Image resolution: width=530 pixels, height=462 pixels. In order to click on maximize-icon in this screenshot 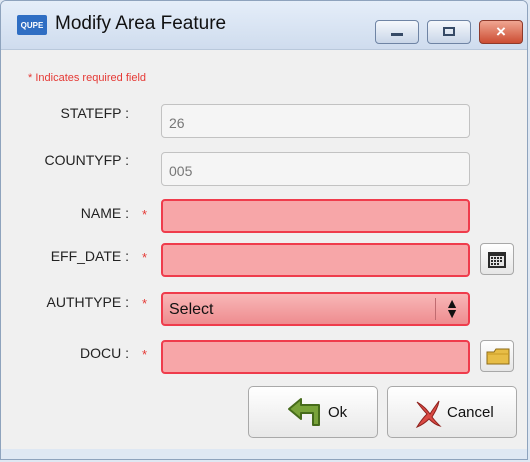, I will do `click(449, 31)`.